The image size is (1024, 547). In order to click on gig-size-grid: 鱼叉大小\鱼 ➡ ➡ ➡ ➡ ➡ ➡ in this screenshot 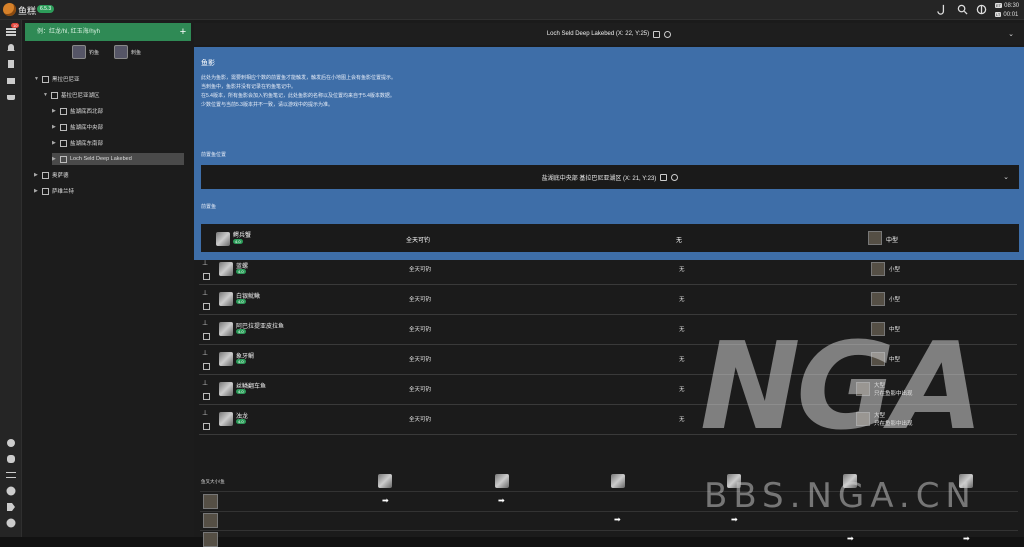, I will do `click(609, 499)`.